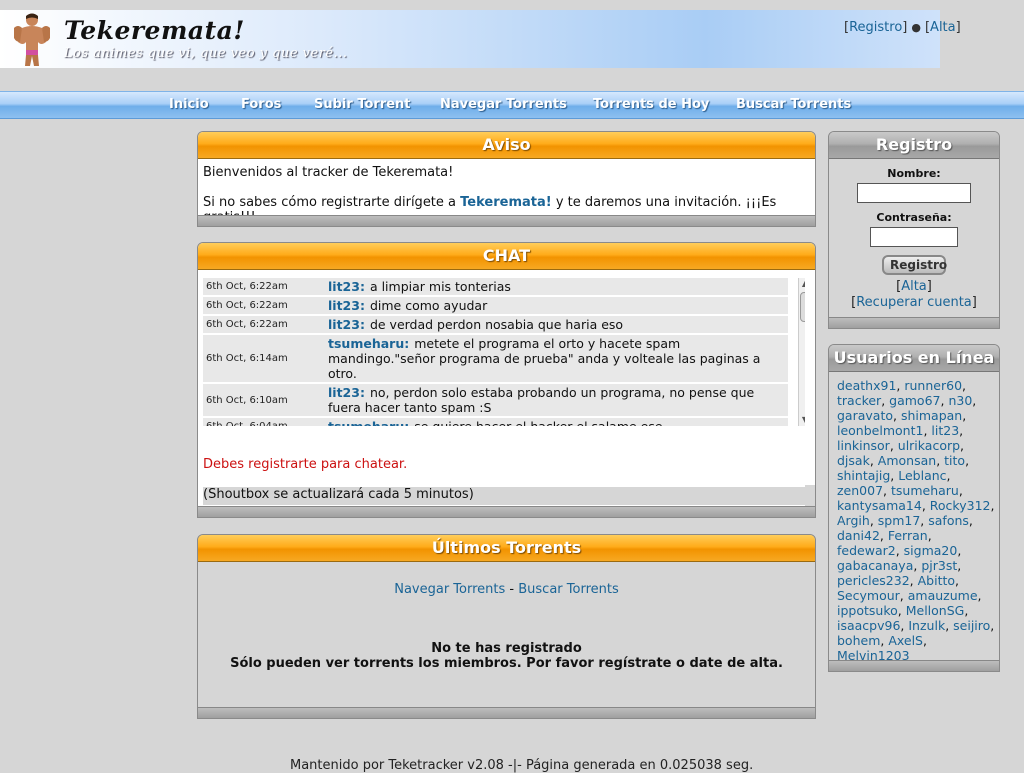  I want to click on chat-text: se quiere hacer el hacker el salame ese., so click(540, 422).